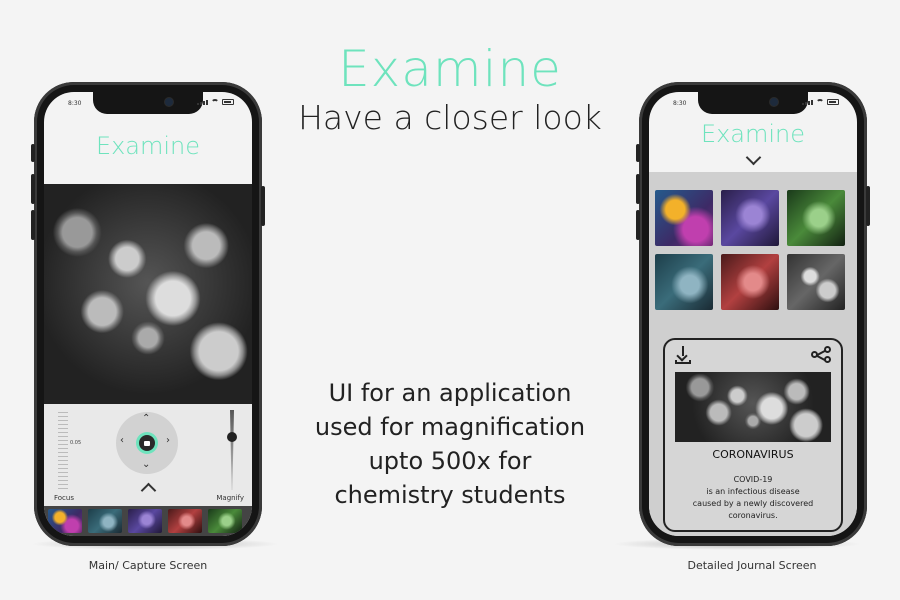 The image size is (900, 600). What do you see at coordinates (148, 565) in the screenshot?
I see `left-caption: Main/ Capture Screen` at bounding box center [148, 565].